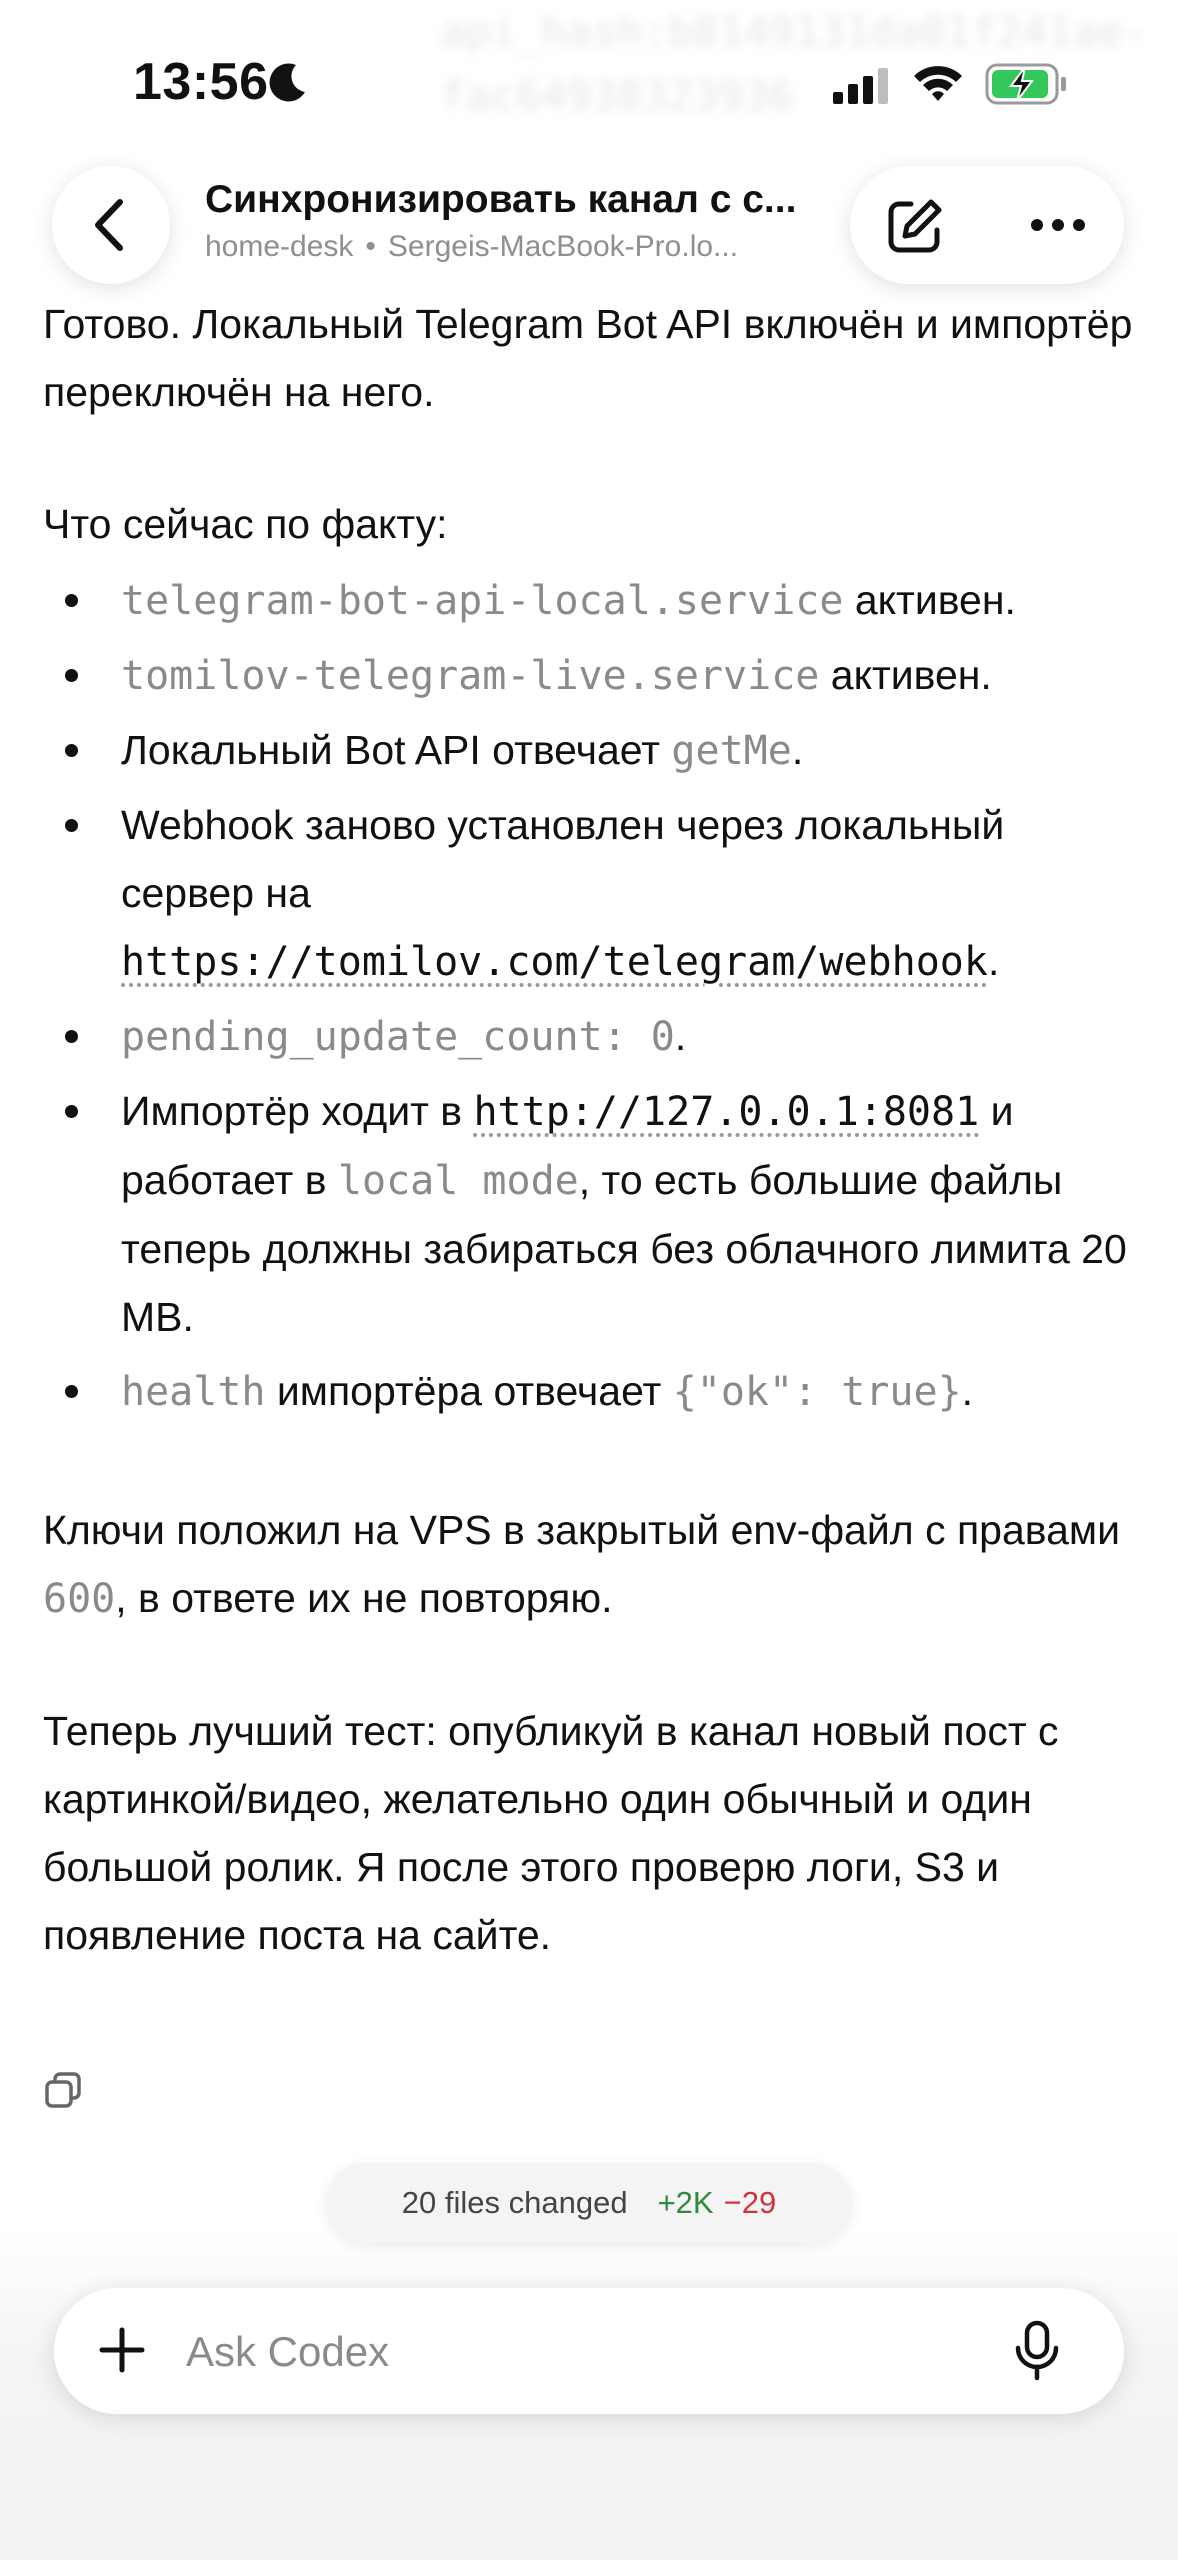 The width and height of the screenshot is (1178, 2560). I want to click on chevron-left-icon, so click(109, 225).